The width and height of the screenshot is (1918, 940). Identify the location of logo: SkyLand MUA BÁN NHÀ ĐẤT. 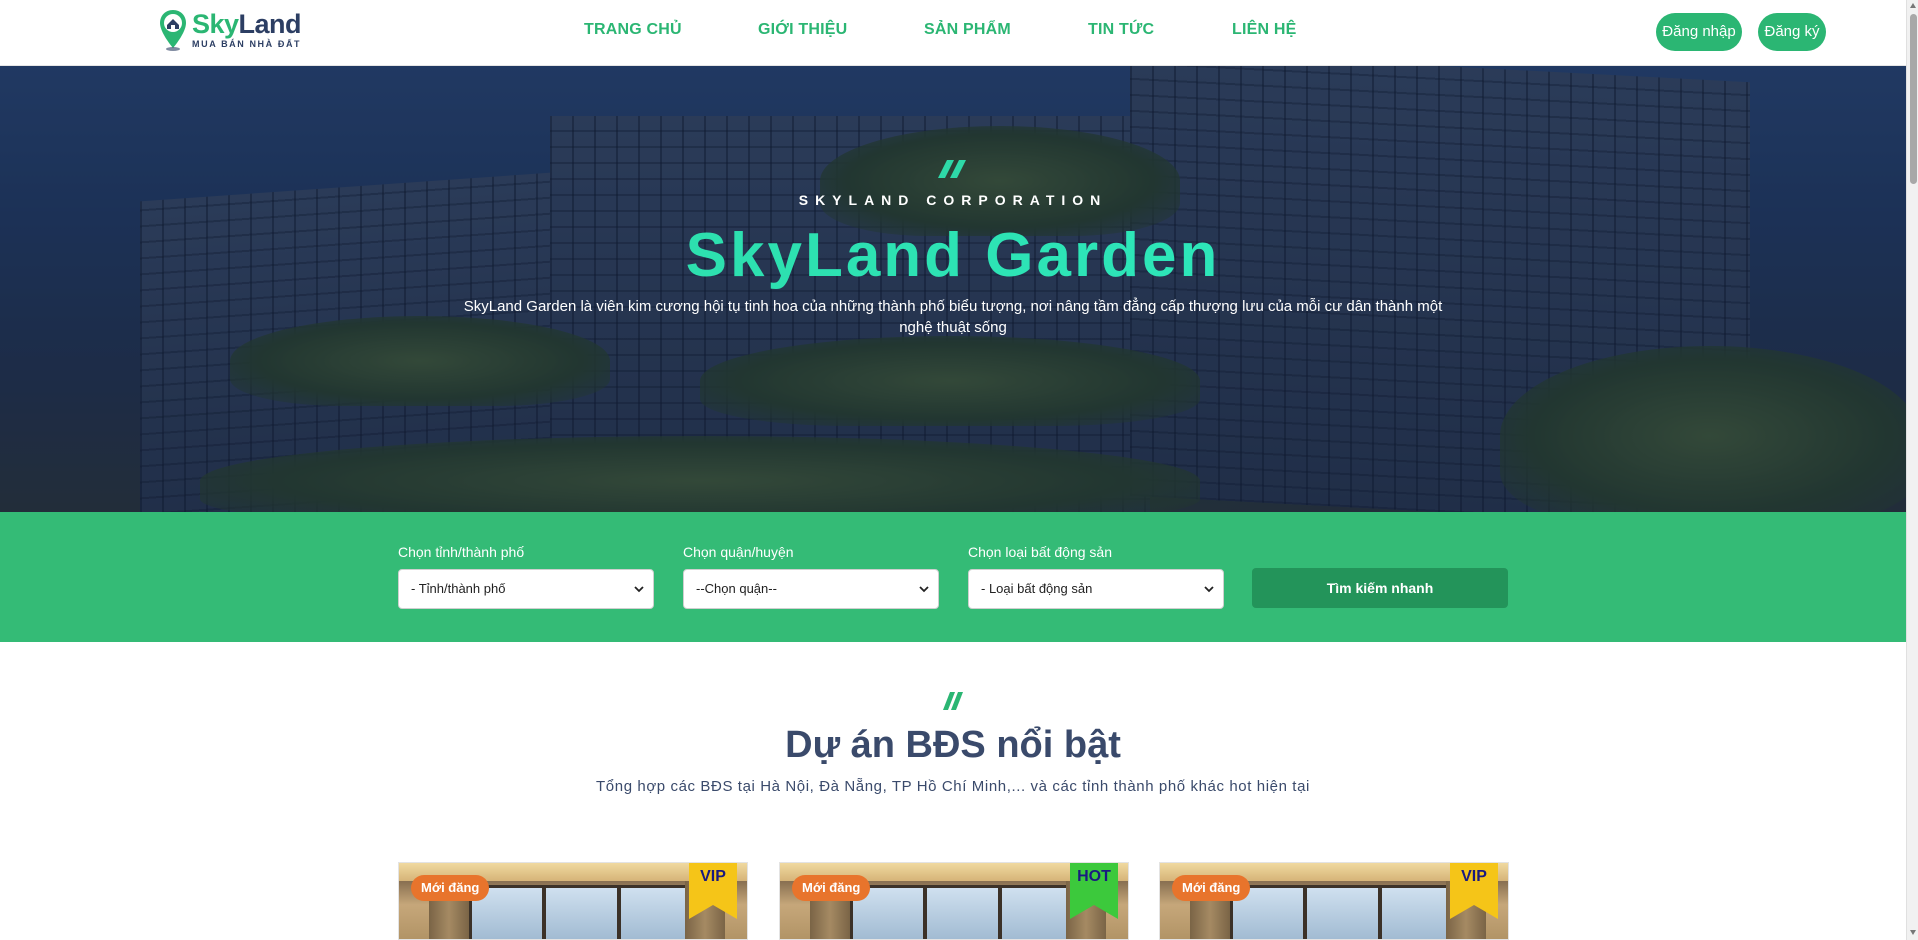
(230, 30).